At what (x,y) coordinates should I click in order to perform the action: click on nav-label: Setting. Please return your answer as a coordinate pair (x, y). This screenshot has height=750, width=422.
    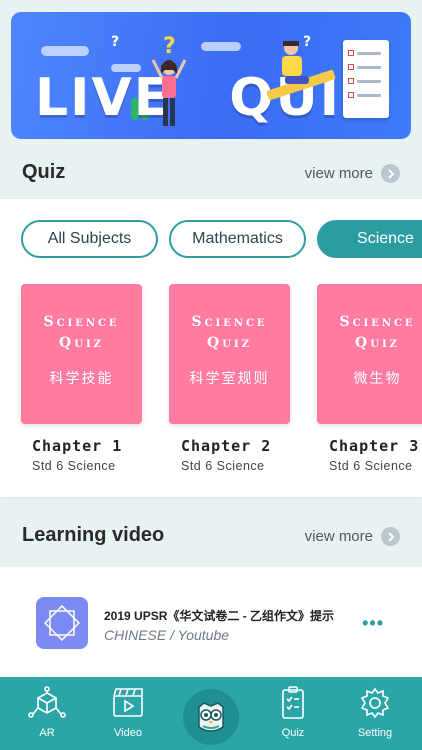
    Looking at the image, I should click on (375, 733).